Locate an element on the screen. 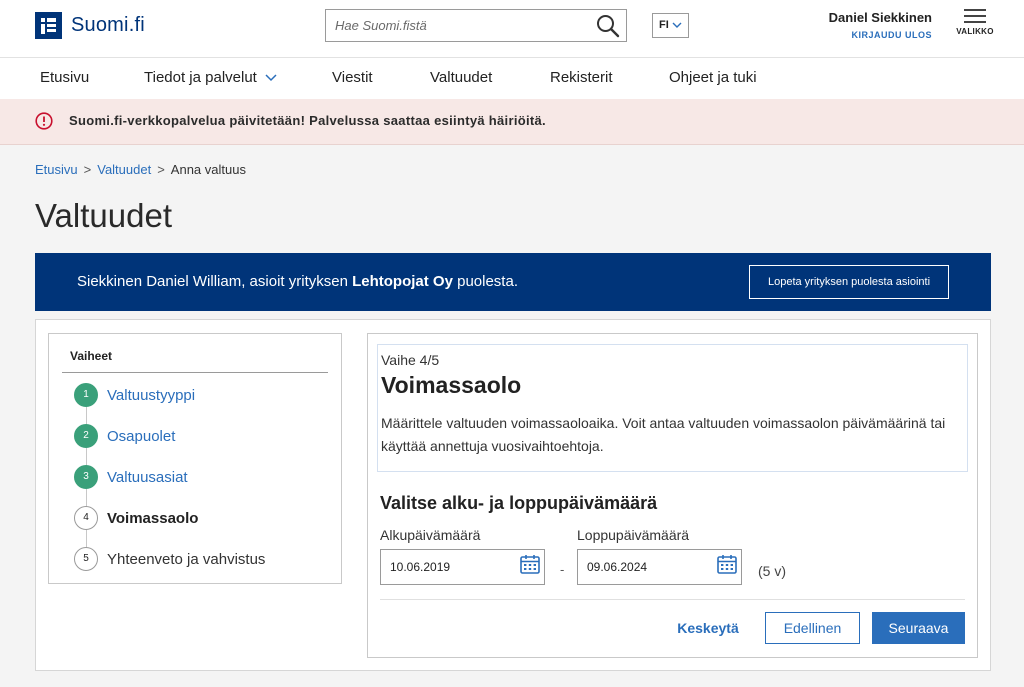  previous-button: Edellinen is located at coordinates (812, 628).